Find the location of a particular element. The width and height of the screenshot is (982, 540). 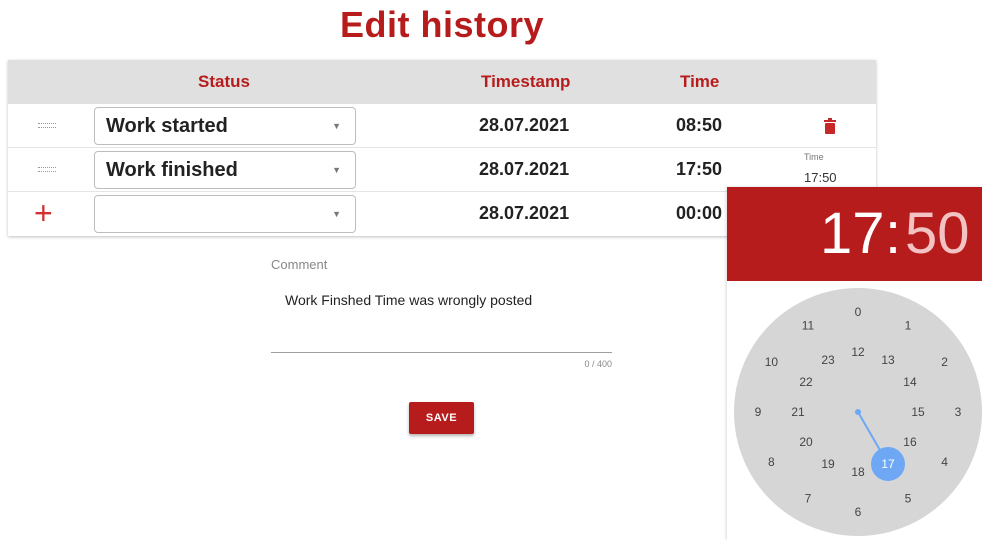

status-select: Work finished ▼ is located at coordinates (225, 170).